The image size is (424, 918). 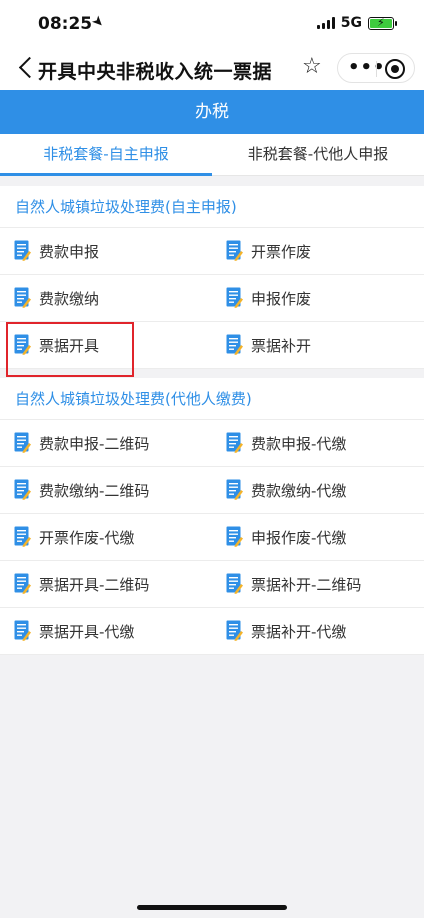 I want to click on menu-item: 开票作废-代缴, so click(x=74, y=537).